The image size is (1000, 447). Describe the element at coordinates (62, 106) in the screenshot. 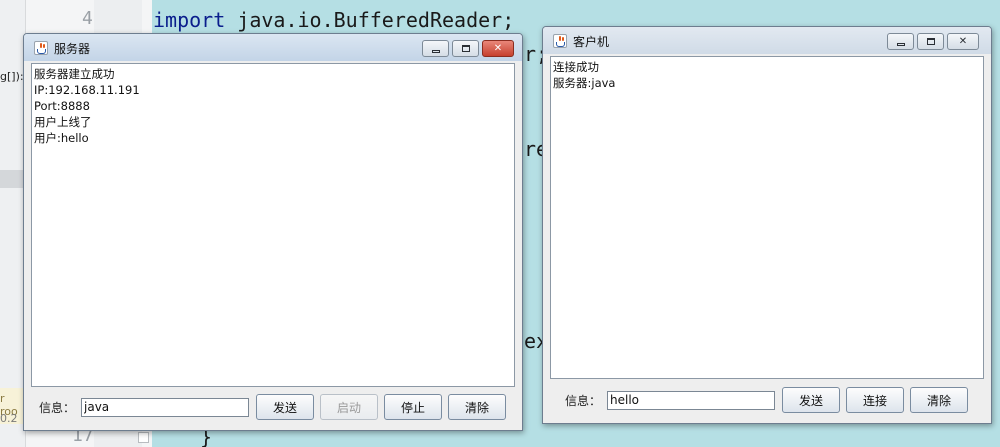

I see `log-line: Port:8888` at that location.